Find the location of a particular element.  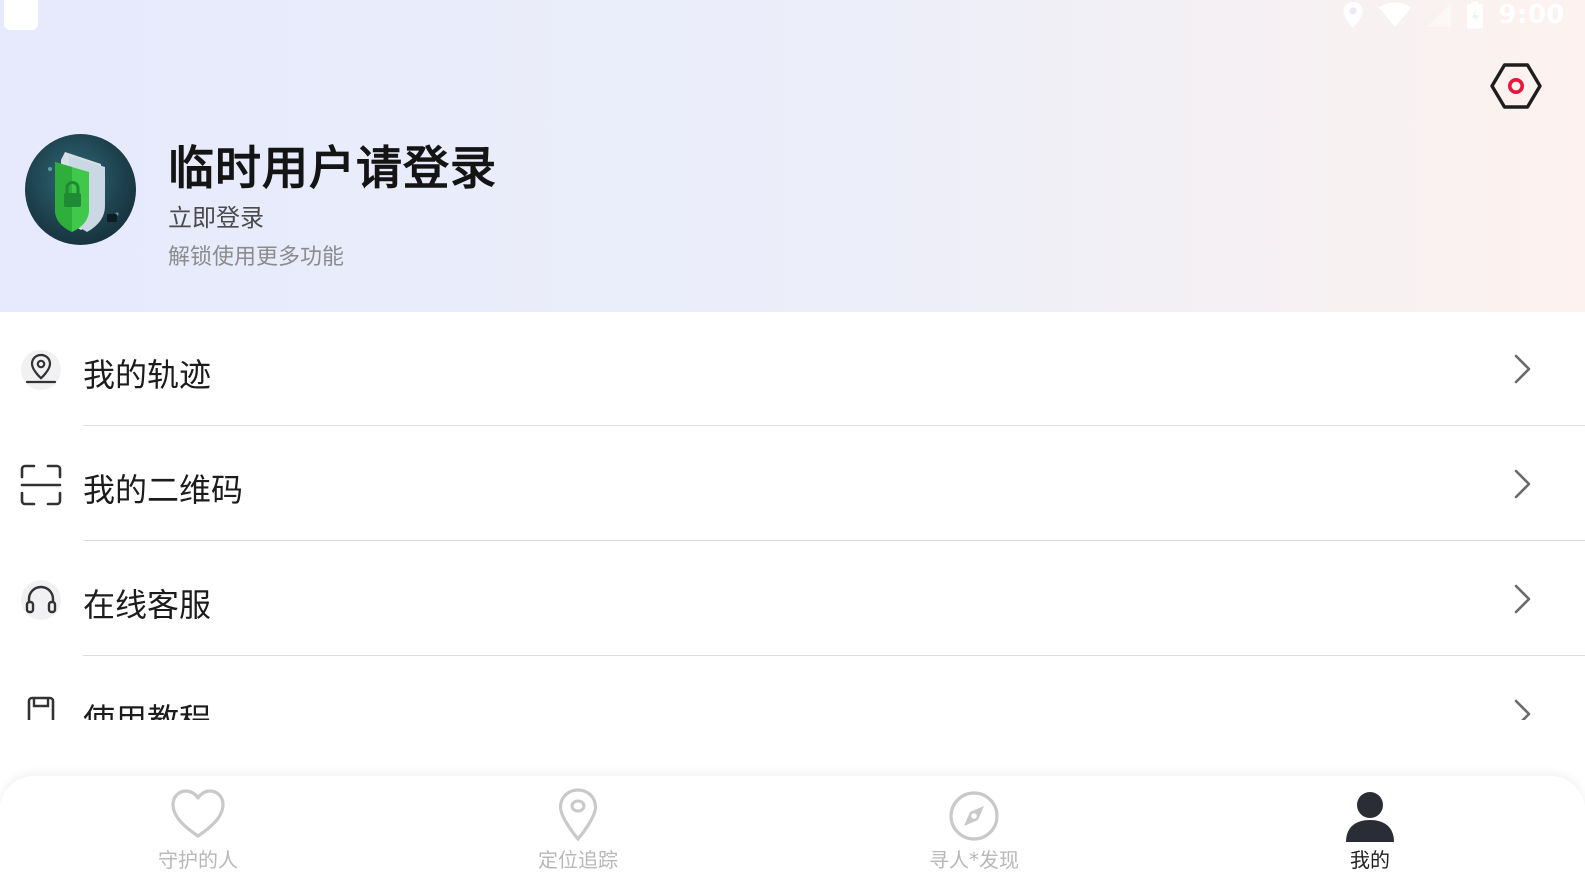

status-bar: 9:00 is located at coordinates (1453, 15).